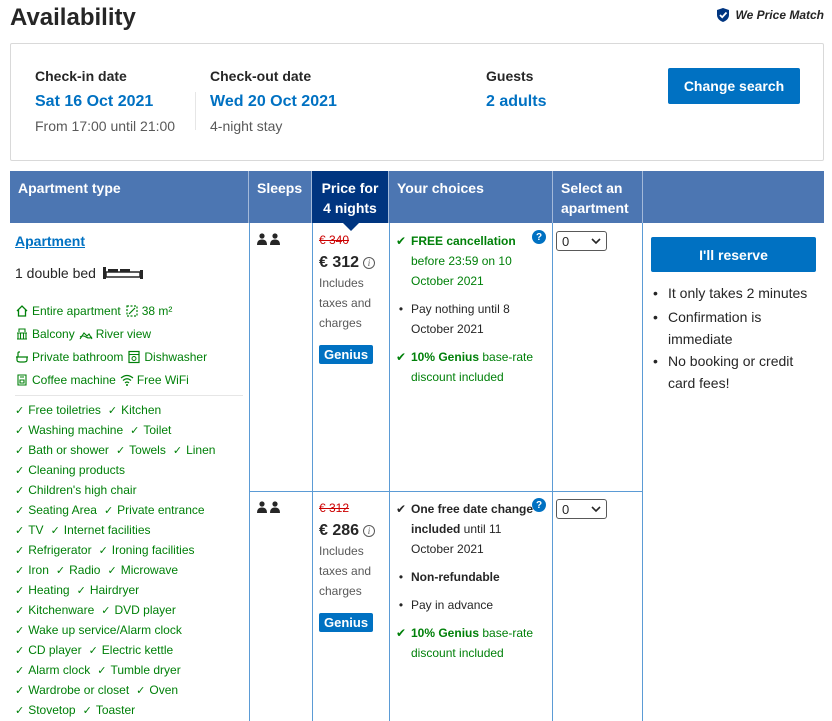 The height and width of the screenshot is (721, 832). I want to click on price-match-label: We Price Match, so click(779, 15).